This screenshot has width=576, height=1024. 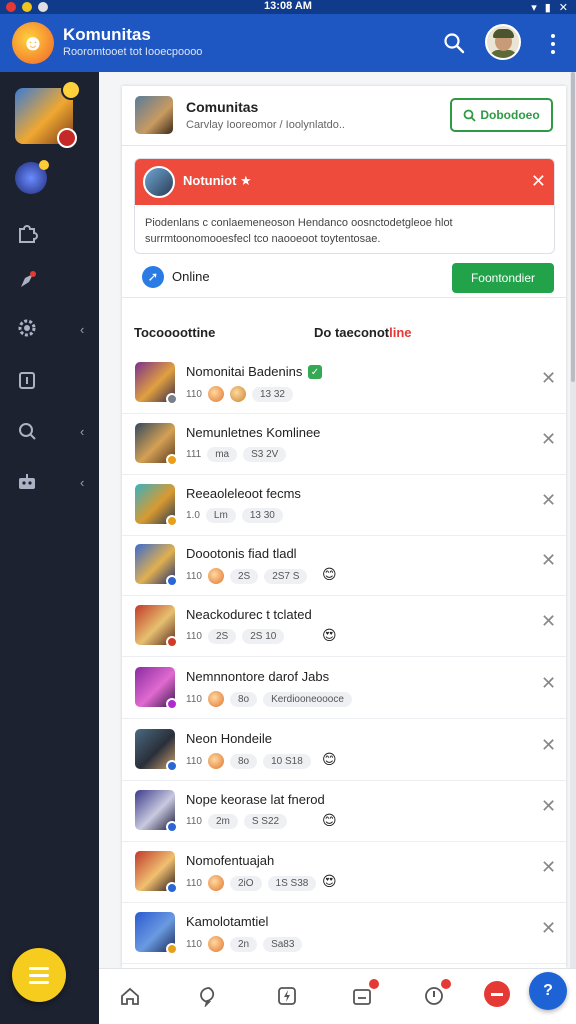 I want to click on sidebar-item-rocket, so click(x=27, y=281).